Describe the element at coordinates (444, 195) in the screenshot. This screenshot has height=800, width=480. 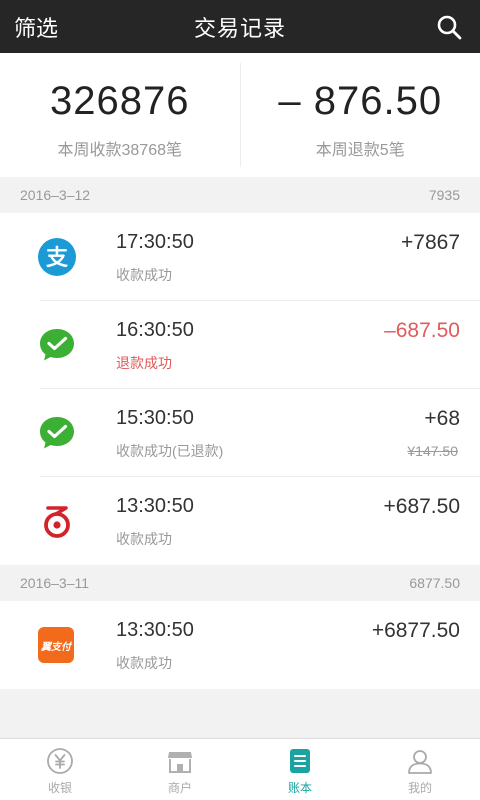
I see `group-total: 7935` at that location.